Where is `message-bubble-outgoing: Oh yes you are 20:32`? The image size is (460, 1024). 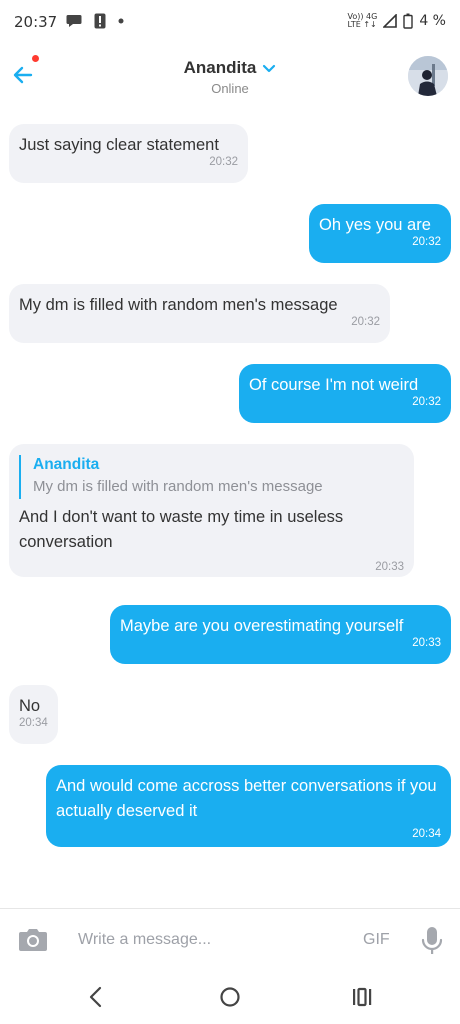
message-bubble-outgoing: Oh yes you are 20:32 is located at coordinates (380, 233).